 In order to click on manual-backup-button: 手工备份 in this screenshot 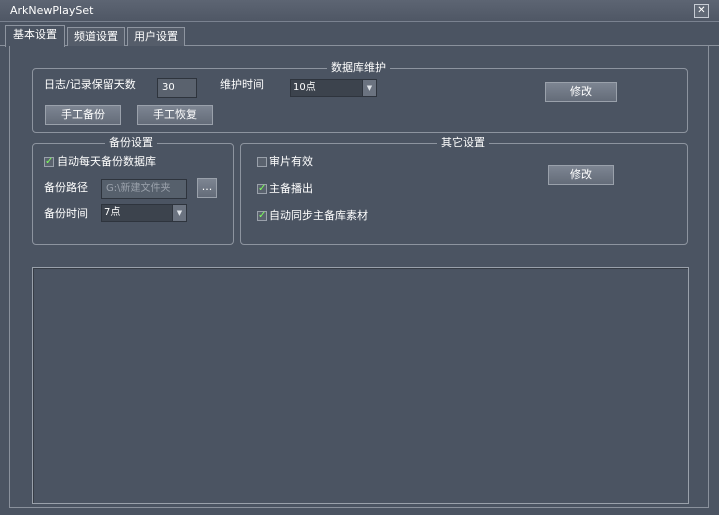, I will do `click(83, 115)`.